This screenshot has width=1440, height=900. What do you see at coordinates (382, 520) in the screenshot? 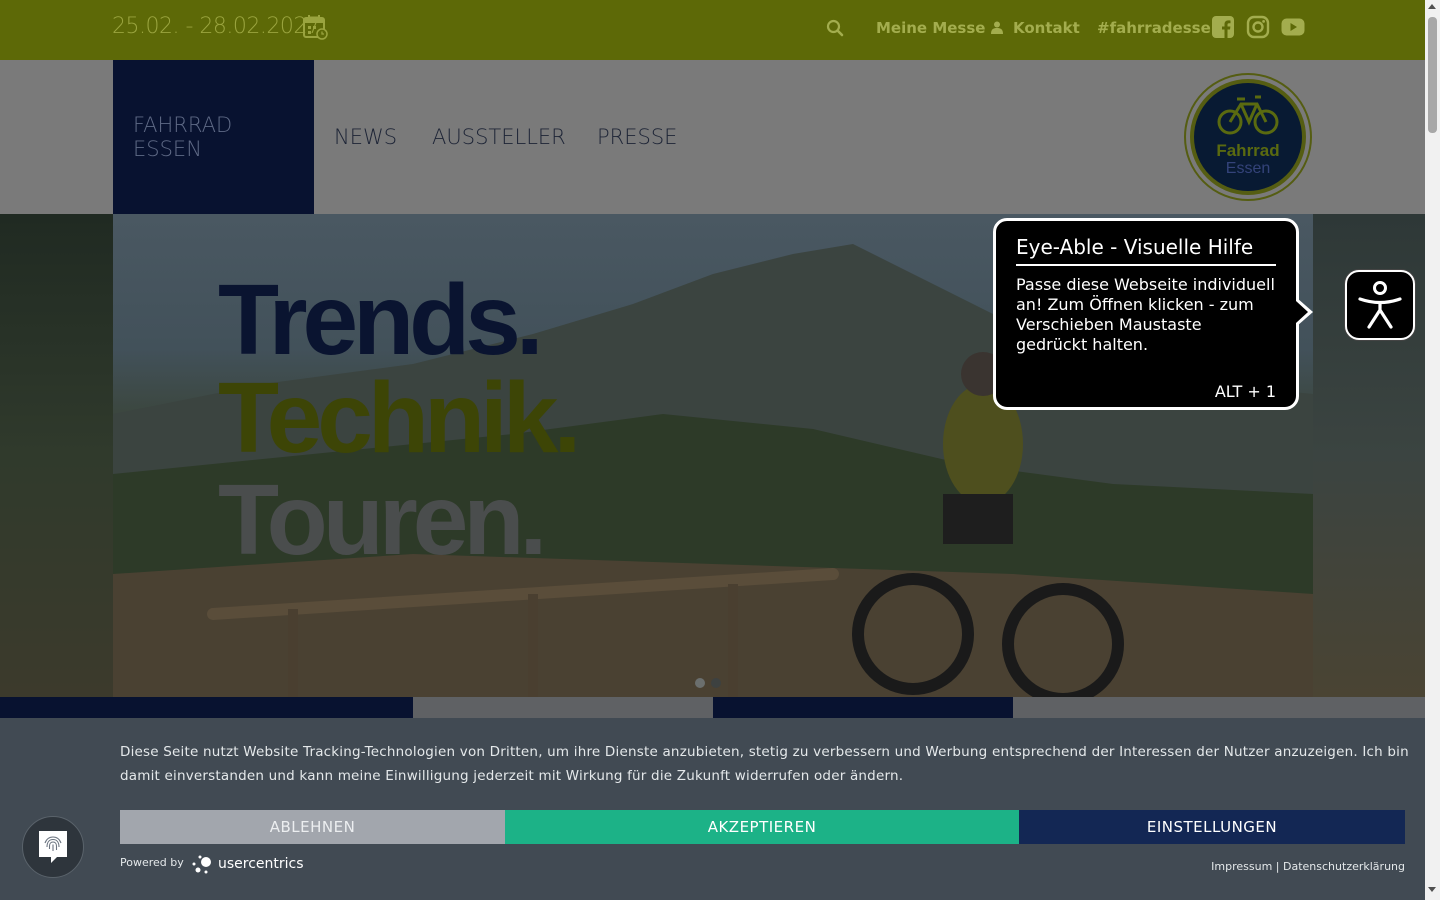
I see `hero-headline-touren: Touren.` at bounding box center [382, 520].